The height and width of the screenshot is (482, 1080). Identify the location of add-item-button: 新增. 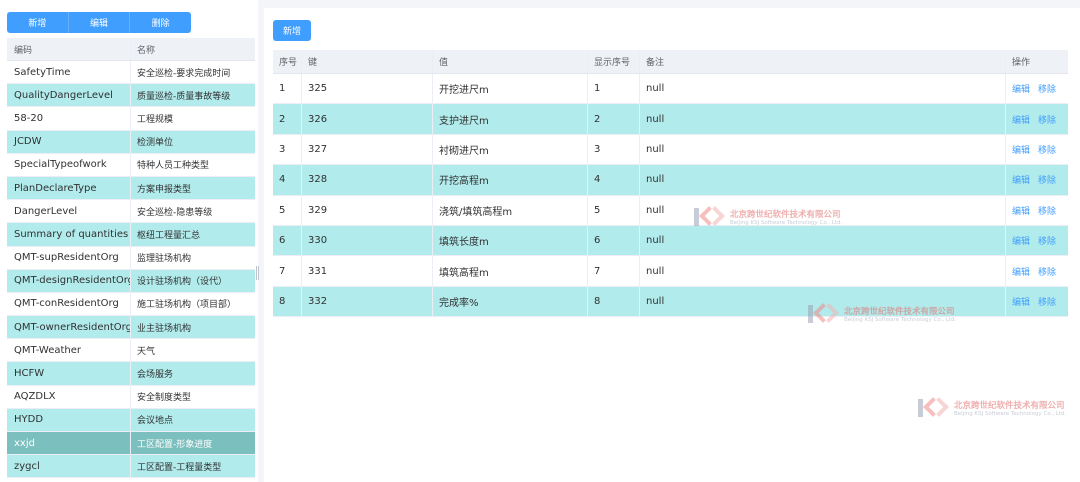
(292, 30).